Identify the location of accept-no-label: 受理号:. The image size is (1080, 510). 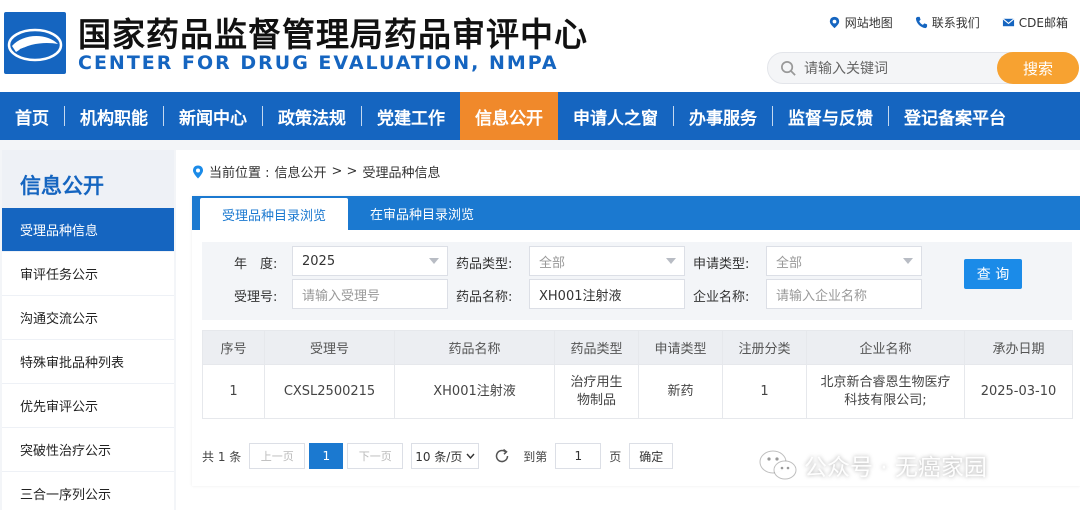
(256, 297).